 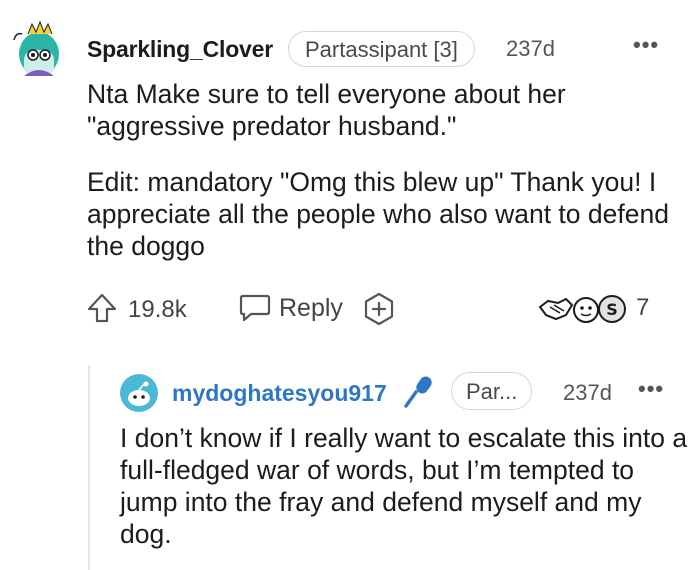 I want to click on comment-author-op: mydoghatesyou917, so click(x=279, y=393).